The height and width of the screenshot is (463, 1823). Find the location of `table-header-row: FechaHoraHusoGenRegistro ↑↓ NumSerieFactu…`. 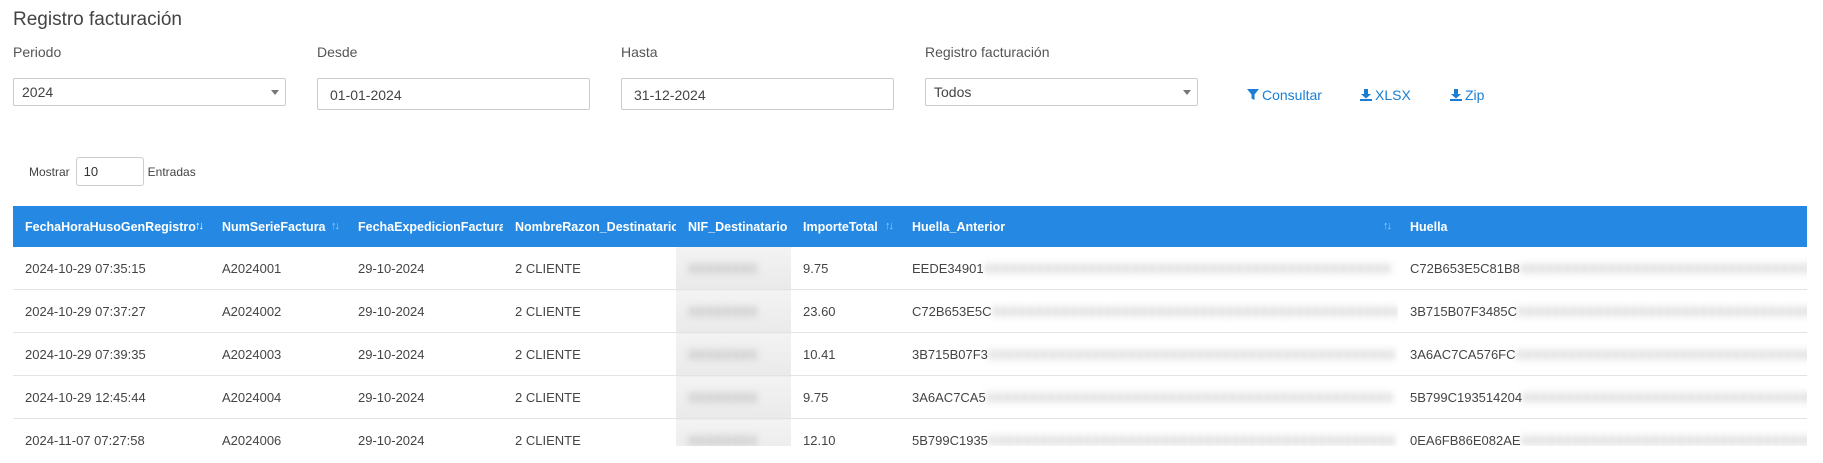

table-header-row: FechaHoraHusoGenRegistro ↑↓ NumSerieFactu… is located at coordinates (910, 226).